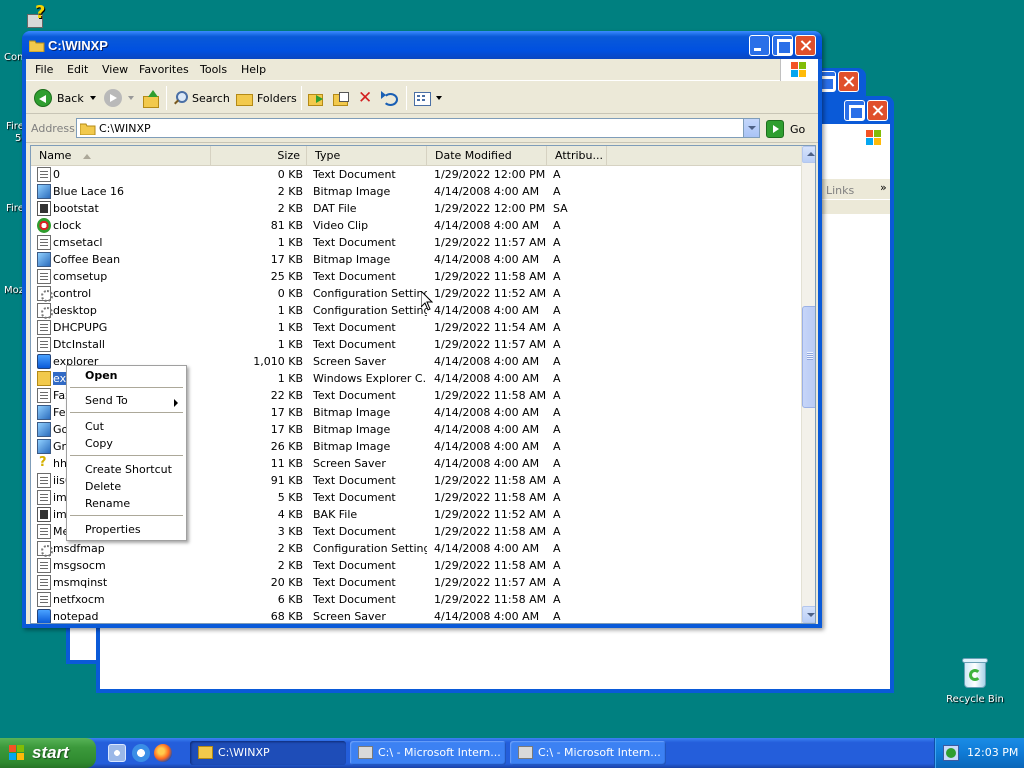 Image resolution: width=1024 pixels, height=768 pixels. What do you see at coordinates (341, 98) in the screenshot?
I see `copy-to-button` at bounding box center [341, 98].